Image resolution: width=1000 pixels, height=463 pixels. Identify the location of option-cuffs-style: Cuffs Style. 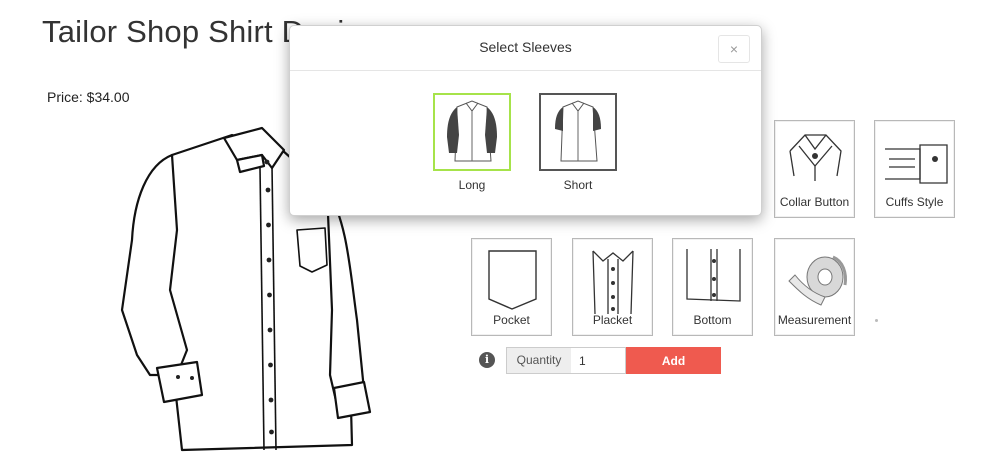
(914, 169).